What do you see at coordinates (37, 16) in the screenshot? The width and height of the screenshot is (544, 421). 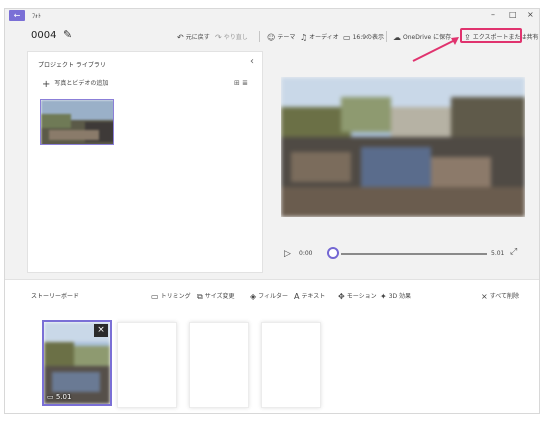 I see `app-title: ﾌｫﾄ` at bounding box center [37, 16].